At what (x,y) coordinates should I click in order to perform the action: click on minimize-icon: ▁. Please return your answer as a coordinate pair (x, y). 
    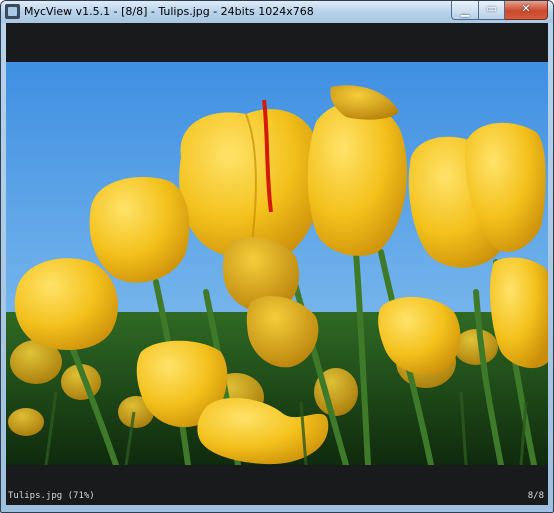
    Looking at the image, I should click on (465, 10).